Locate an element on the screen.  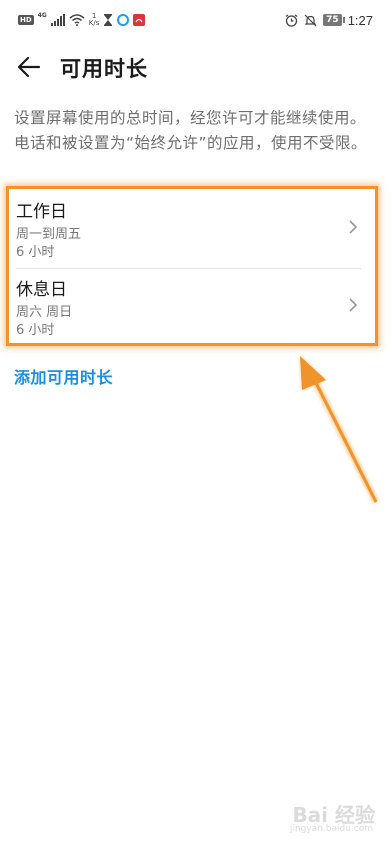
back-arrow-icon is located at coordinates (29, 67).